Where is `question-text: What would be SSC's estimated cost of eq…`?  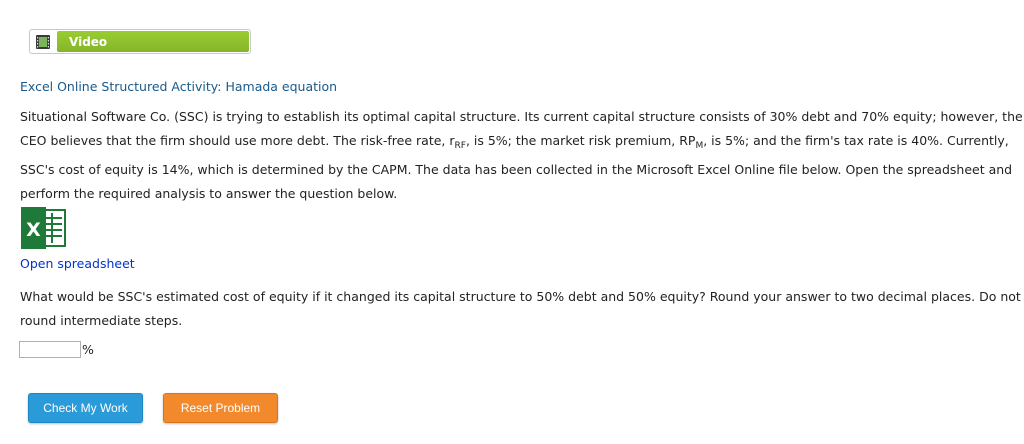 question-text: What would be SSC's estimated cost of eq… is located at coordinates (520, 309).